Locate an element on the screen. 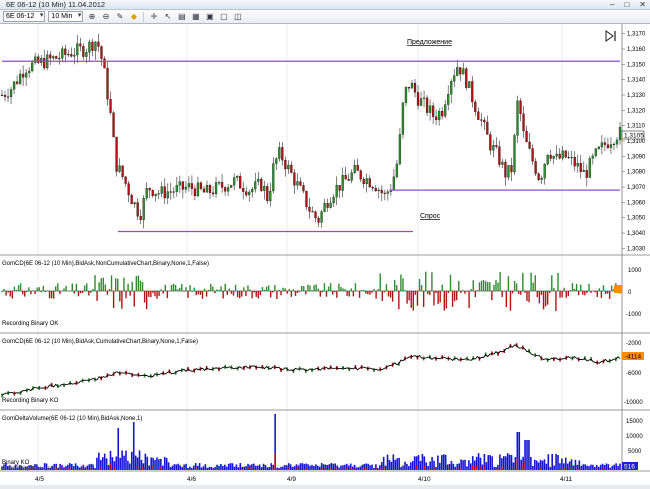  screenshot-icon: ▣ is located at coordinates (209, 16).